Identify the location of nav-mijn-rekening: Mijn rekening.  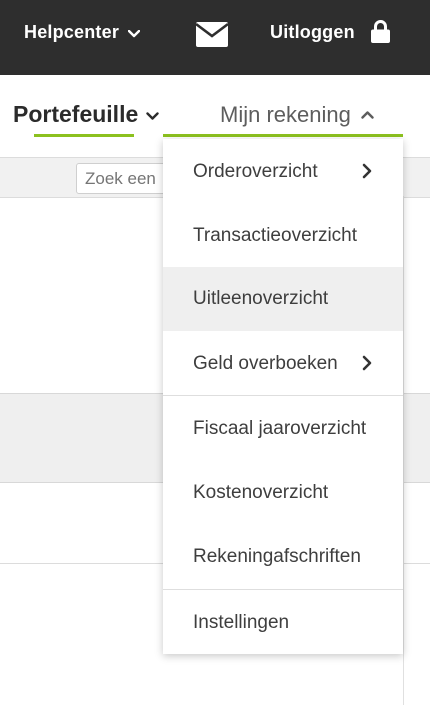
(297, 115).